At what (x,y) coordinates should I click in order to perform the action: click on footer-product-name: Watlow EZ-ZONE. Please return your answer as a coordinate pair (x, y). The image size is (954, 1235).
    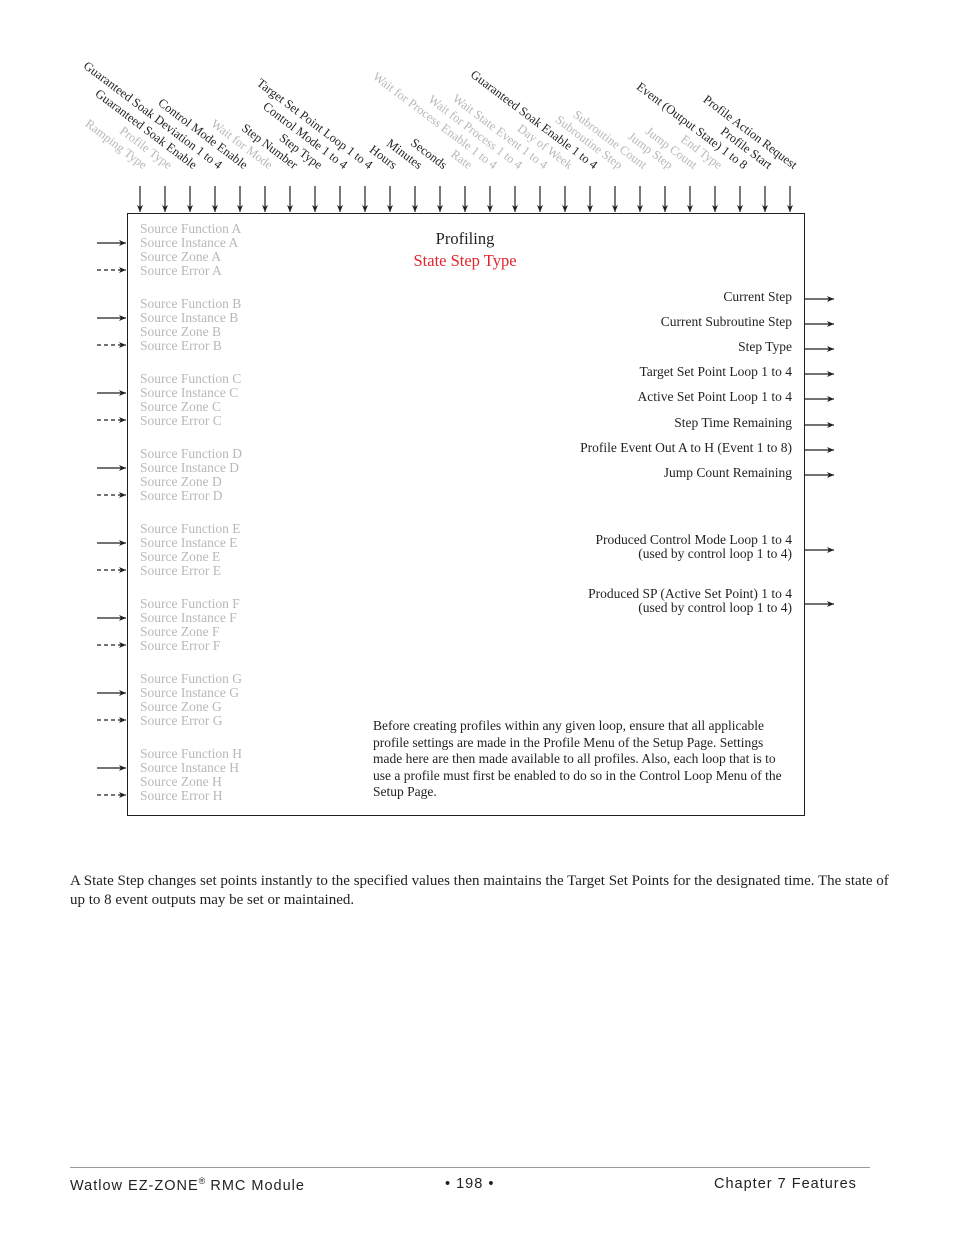
    Looking at the image, I should click on (134, 1185).